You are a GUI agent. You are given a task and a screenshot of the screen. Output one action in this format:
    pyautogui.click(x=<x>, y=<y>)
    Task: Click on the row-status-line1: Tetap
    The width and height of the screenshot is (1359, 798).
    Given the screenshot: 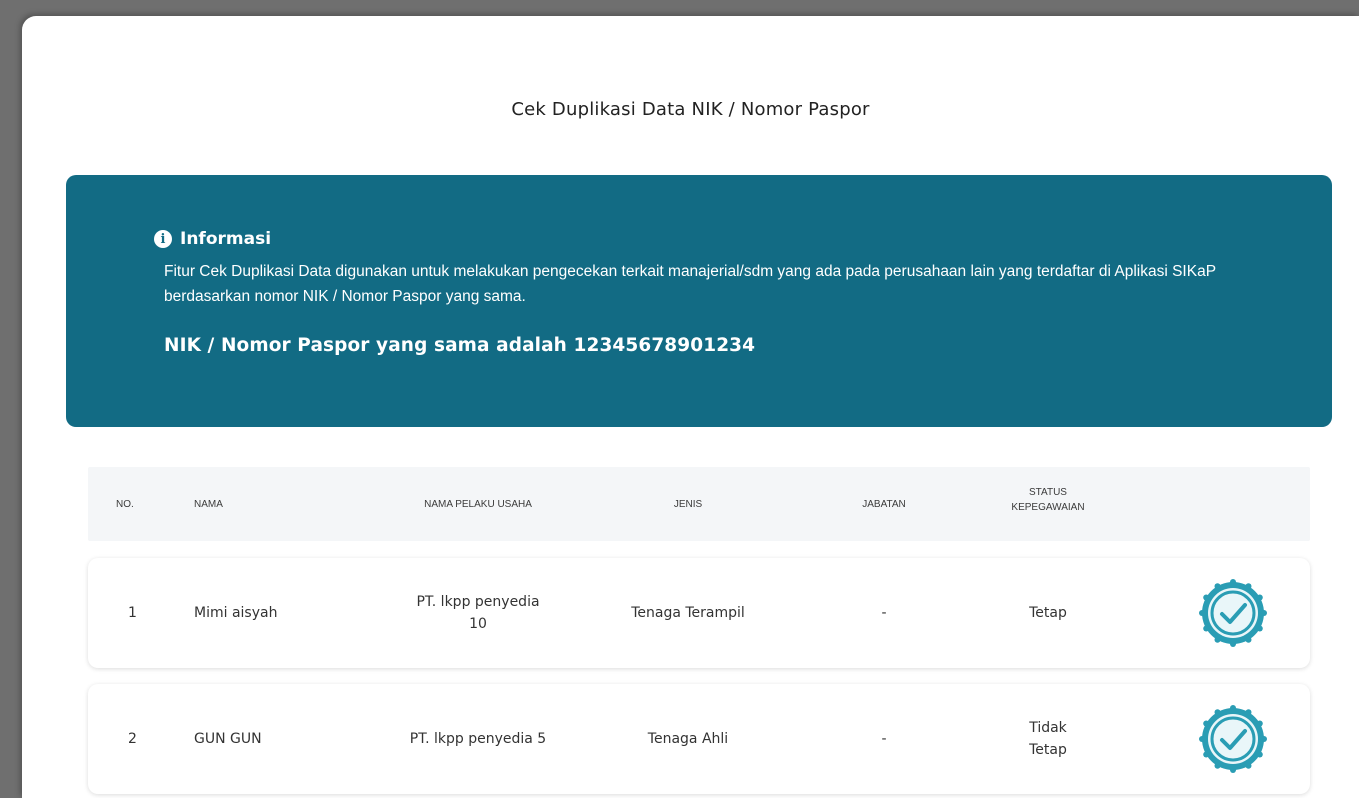 What is the action you would take?
    pyautogui.click(x=1048, y=613)
    